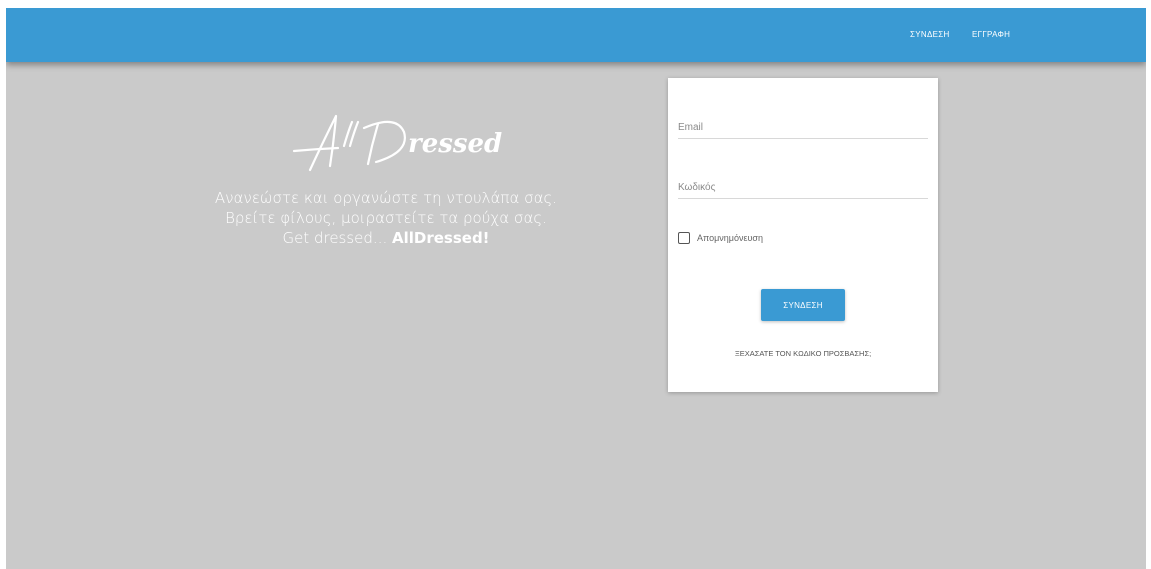 The image size is (1151, 569). I want to click on forgot-password-link: ΞΕΧΑΣΑΤΕ ΤΟΝ ΚΩΔΙΚΟ ΠΡΟΣΒΑΣΗΣ;, so click(803, 353).